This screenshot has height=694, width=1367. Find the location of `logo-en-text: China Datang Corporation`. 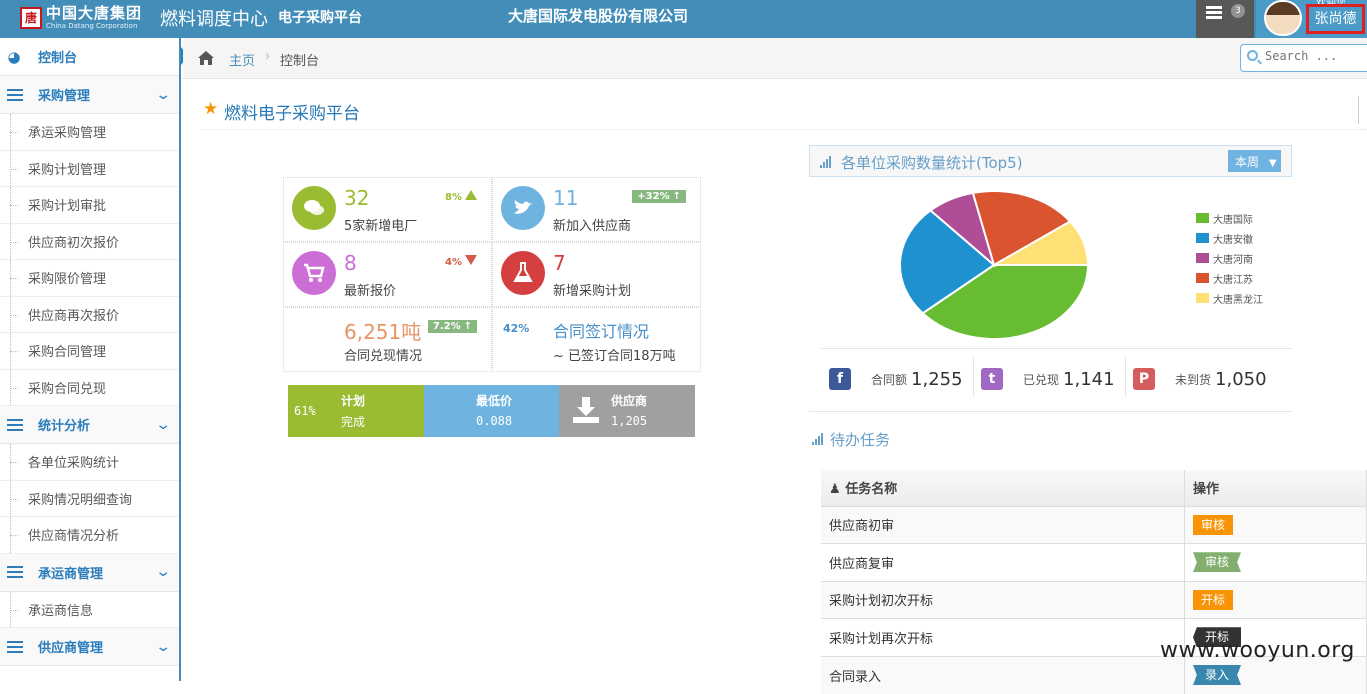

logo-en-text: China Datang Corporation is located at coordinates (92, 26).